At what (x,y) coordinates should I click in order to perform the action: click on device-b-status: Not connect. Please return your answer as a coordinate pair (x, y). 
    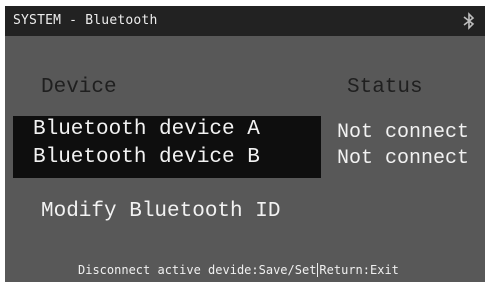
    Looking at the image, I should click on (403, 158).